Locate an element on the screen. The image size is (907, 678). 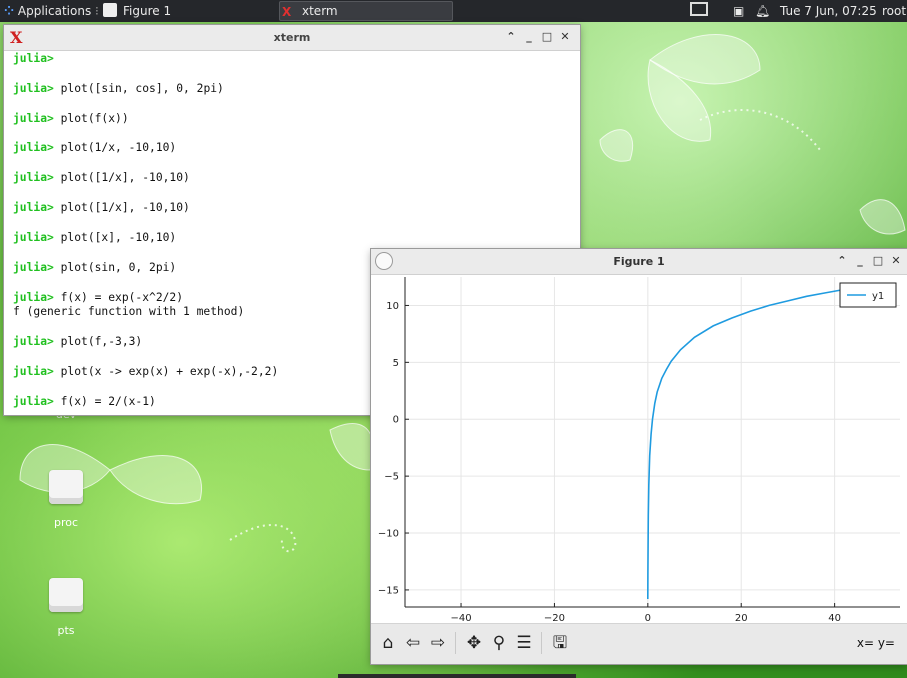
taskbar-item-label: Figure 1 is located at coordinates (147, 11).